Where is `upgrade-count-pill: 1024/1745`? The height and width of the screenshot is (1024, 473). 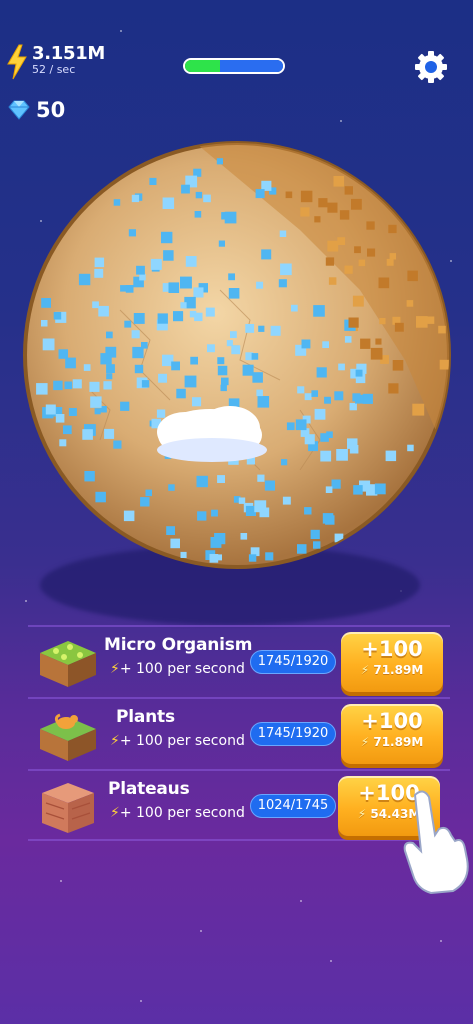 upgrade-count-pill: 1024/1745 is located at coordinates (293, 806).